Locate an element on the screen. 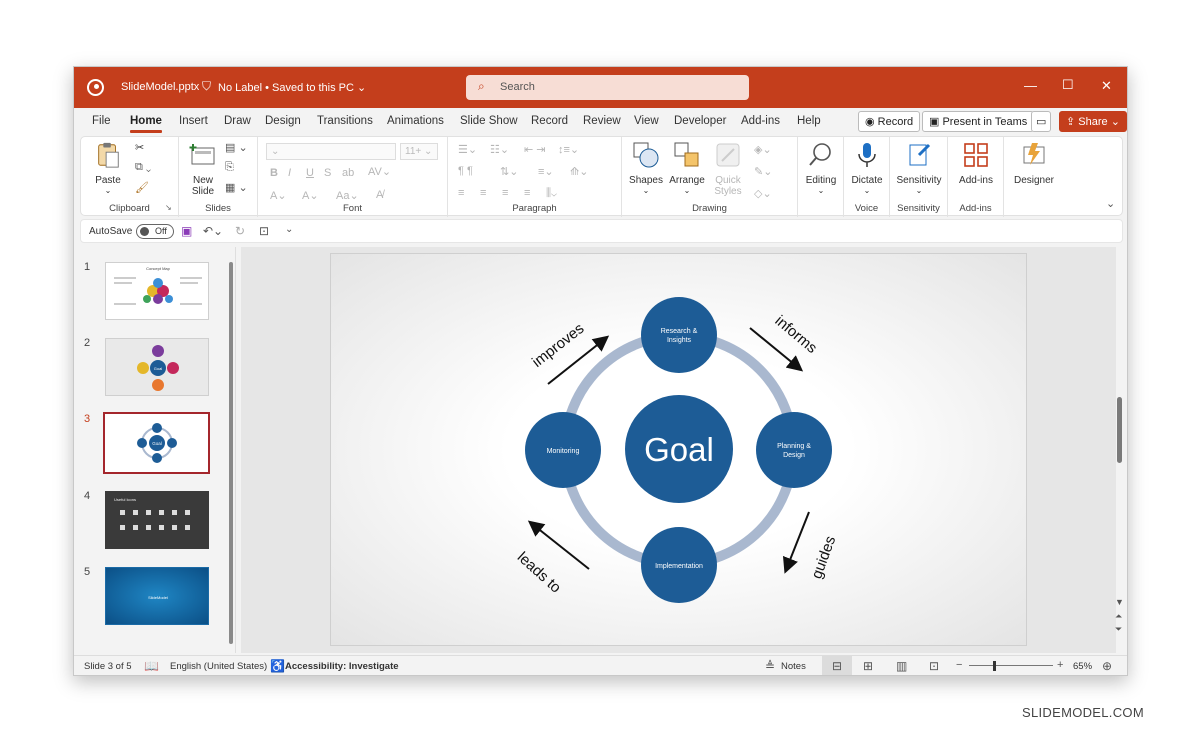 The image size is (1200, 743). node-research-insights: Research & Insights is located at coordinates (679, 335).